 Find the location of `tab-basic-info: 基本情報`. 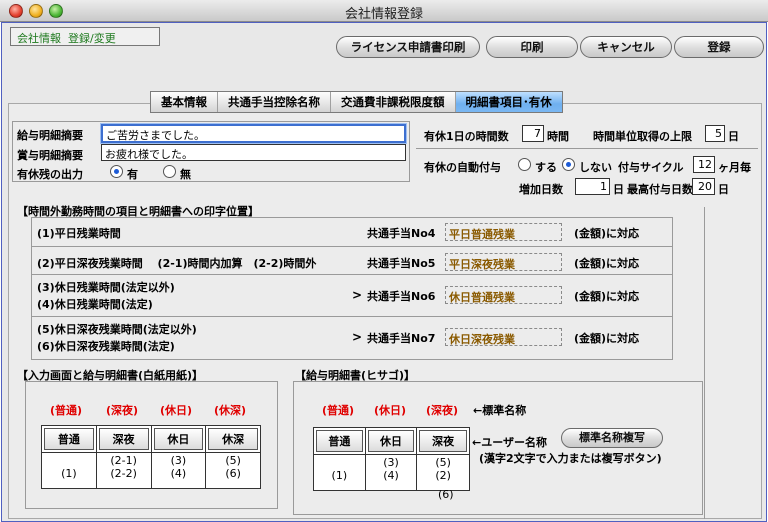

tab-basic-info: 基本情報 is located at coordinates (184, 102).